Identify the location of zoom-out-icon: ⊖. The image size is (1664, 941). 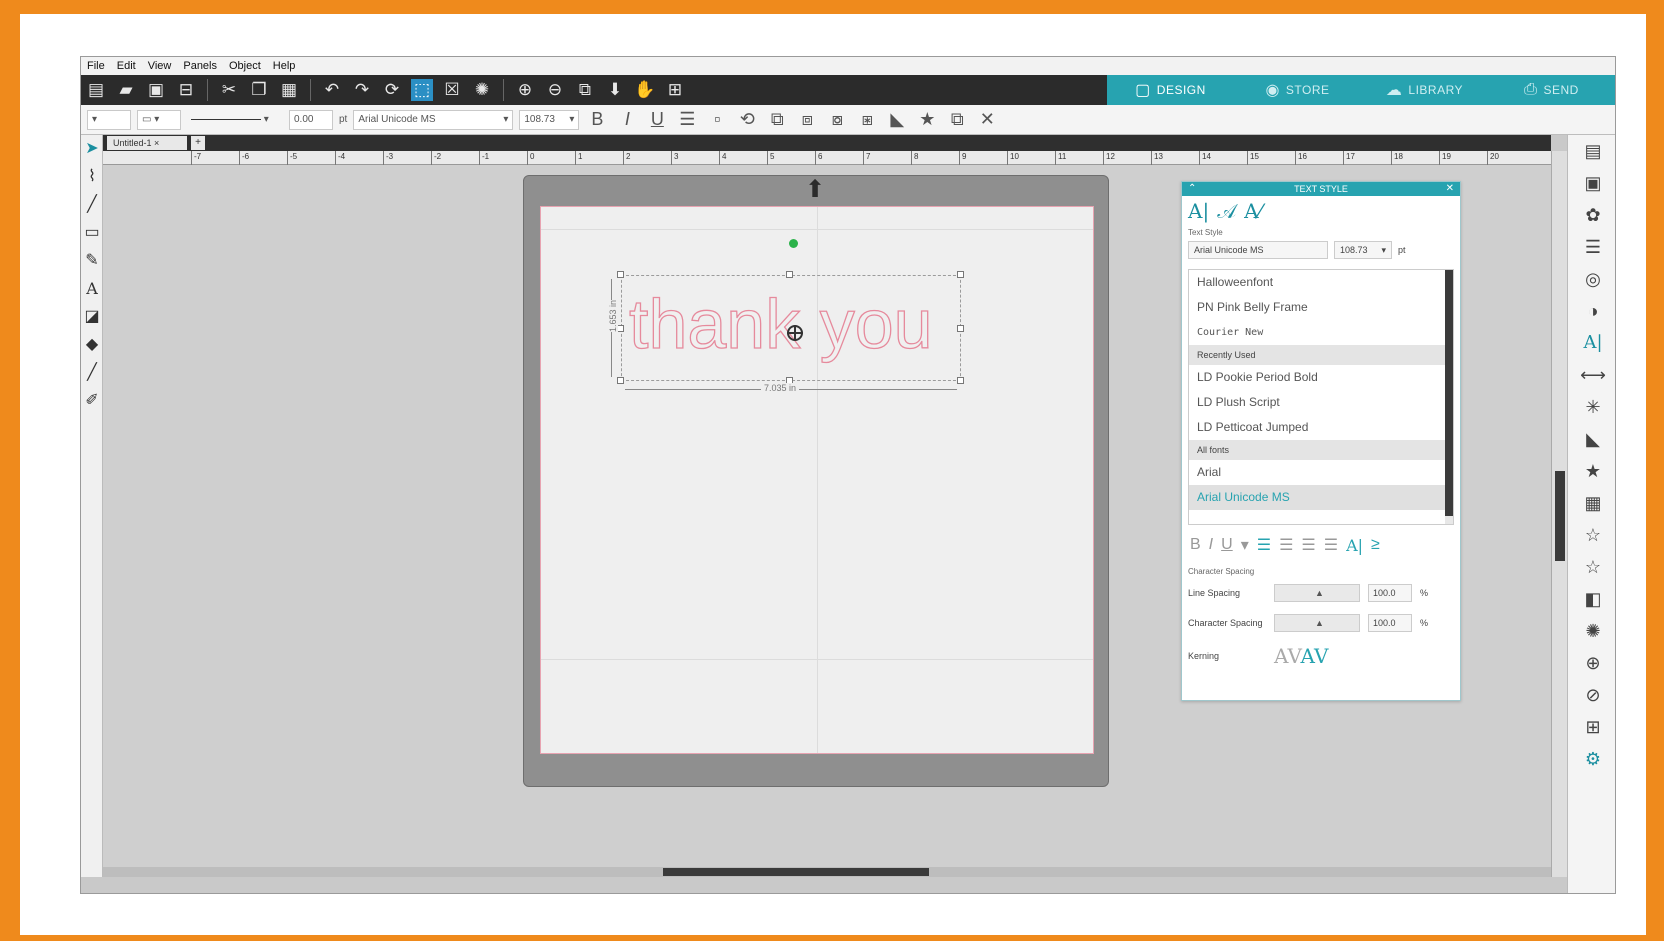
(555, 90).